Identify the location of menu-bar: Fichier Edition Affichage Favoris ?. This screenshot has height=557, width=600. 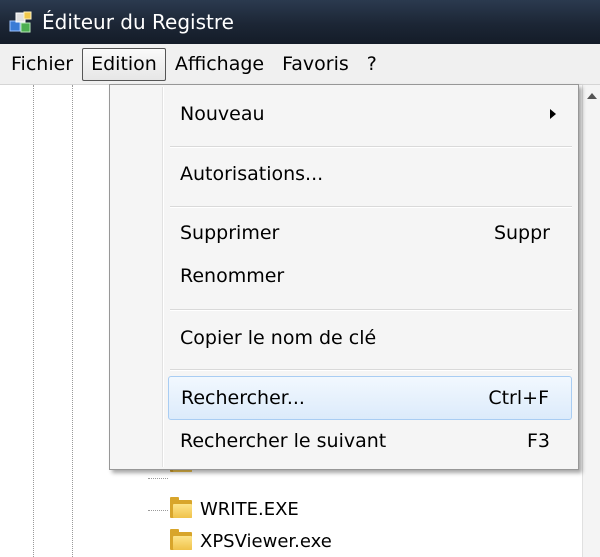
(300, 64).